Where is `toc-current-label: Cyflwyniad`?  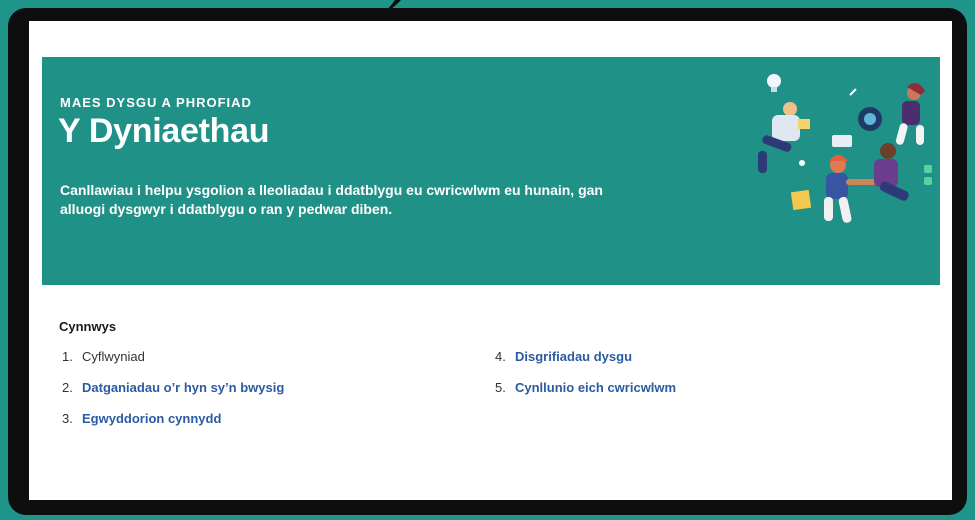 toc-current-label: Cyflwyniad is located at coordinates (113, 356).